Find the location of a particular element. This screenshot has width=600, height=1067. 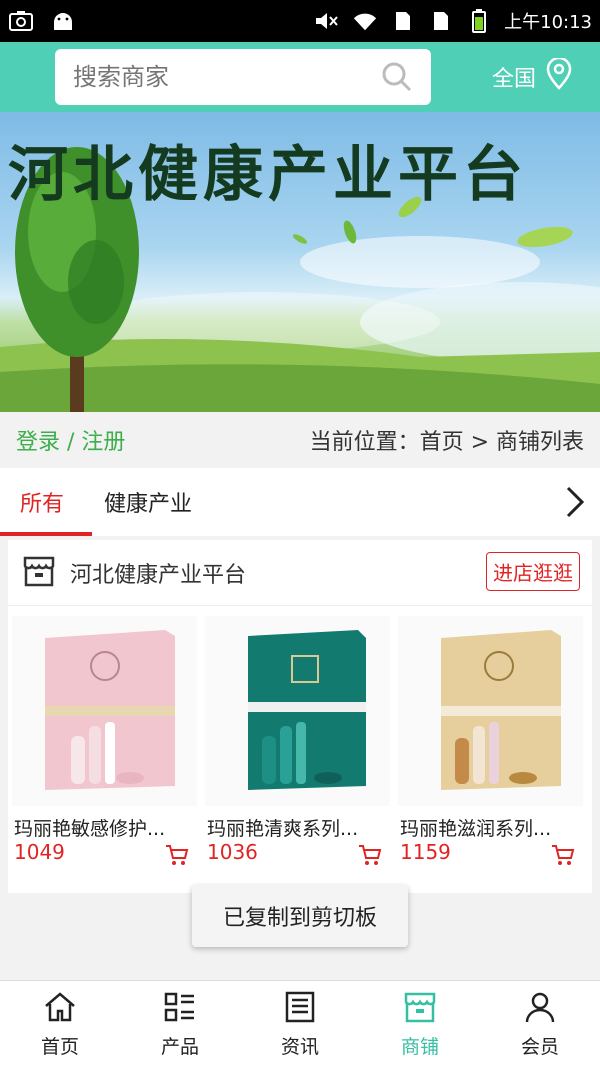

wifi-icon is located at coordinates (365, 21).